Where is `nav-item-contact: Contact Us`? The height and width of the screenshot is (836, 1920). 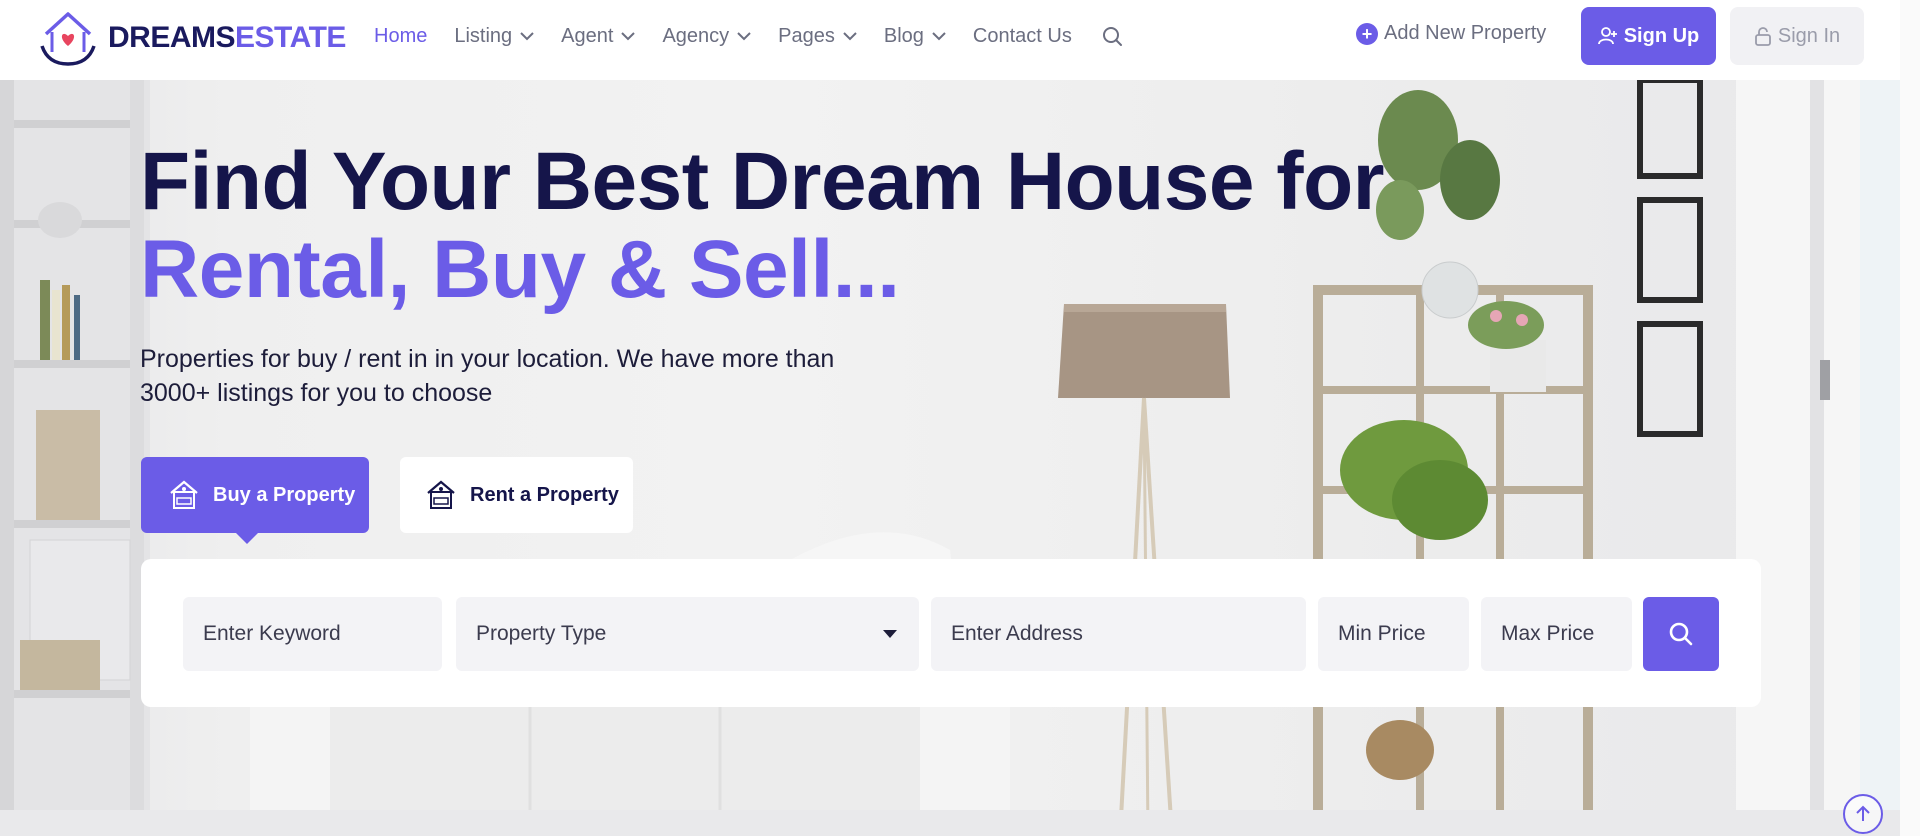
nav-item-contact: Contact Us is located at coordinates (1022, 36).